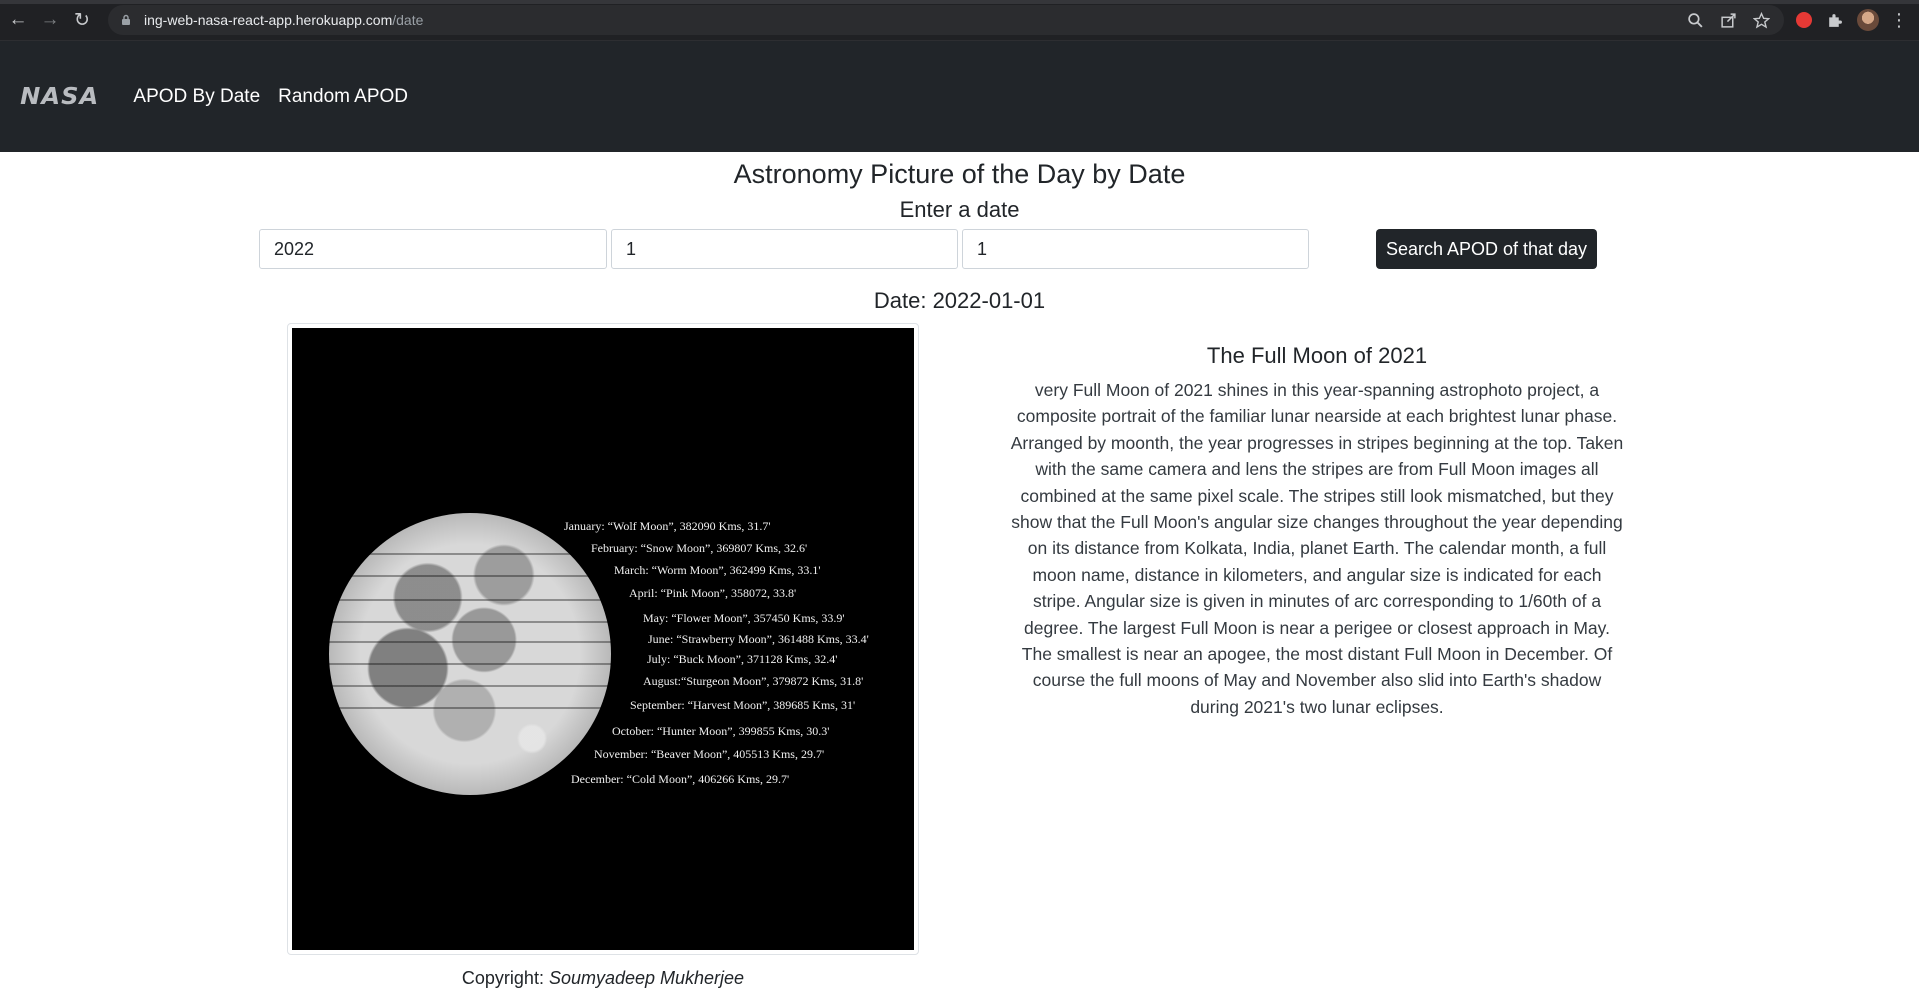 This screenshot has width=1919, height=1003. What do you see at coordinates (433, 249) in the screenshot?
I see `year-input` at bounding box center [433, 249].